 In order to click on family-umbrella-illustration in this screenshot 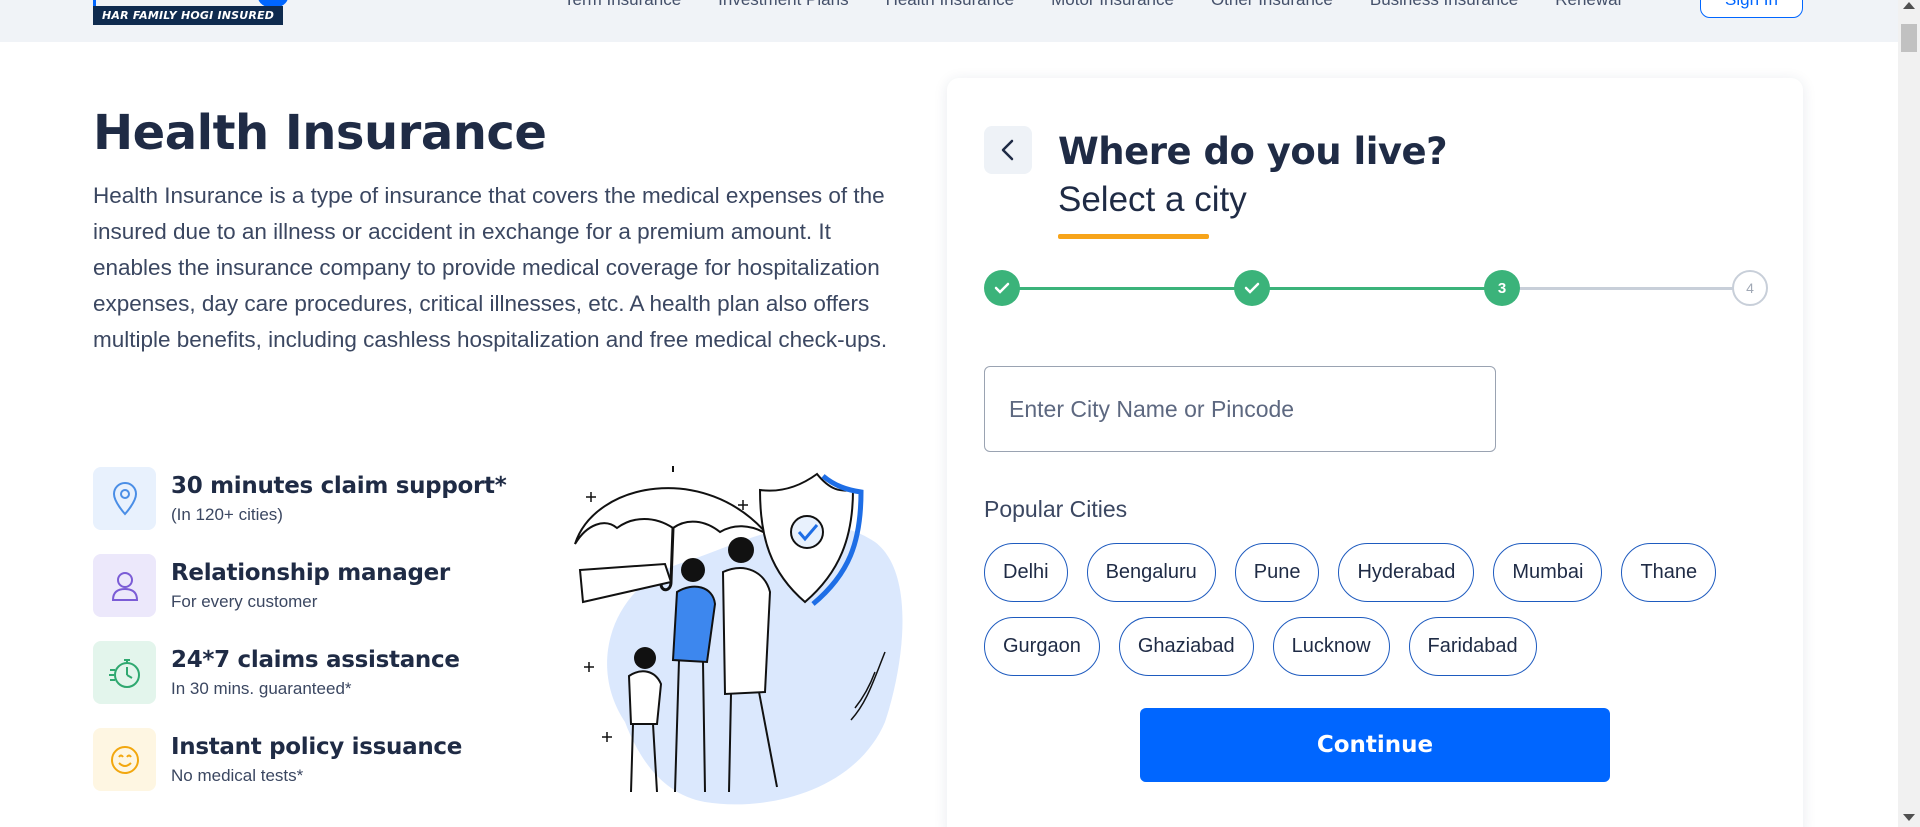, I will do `click(738, 635)`.